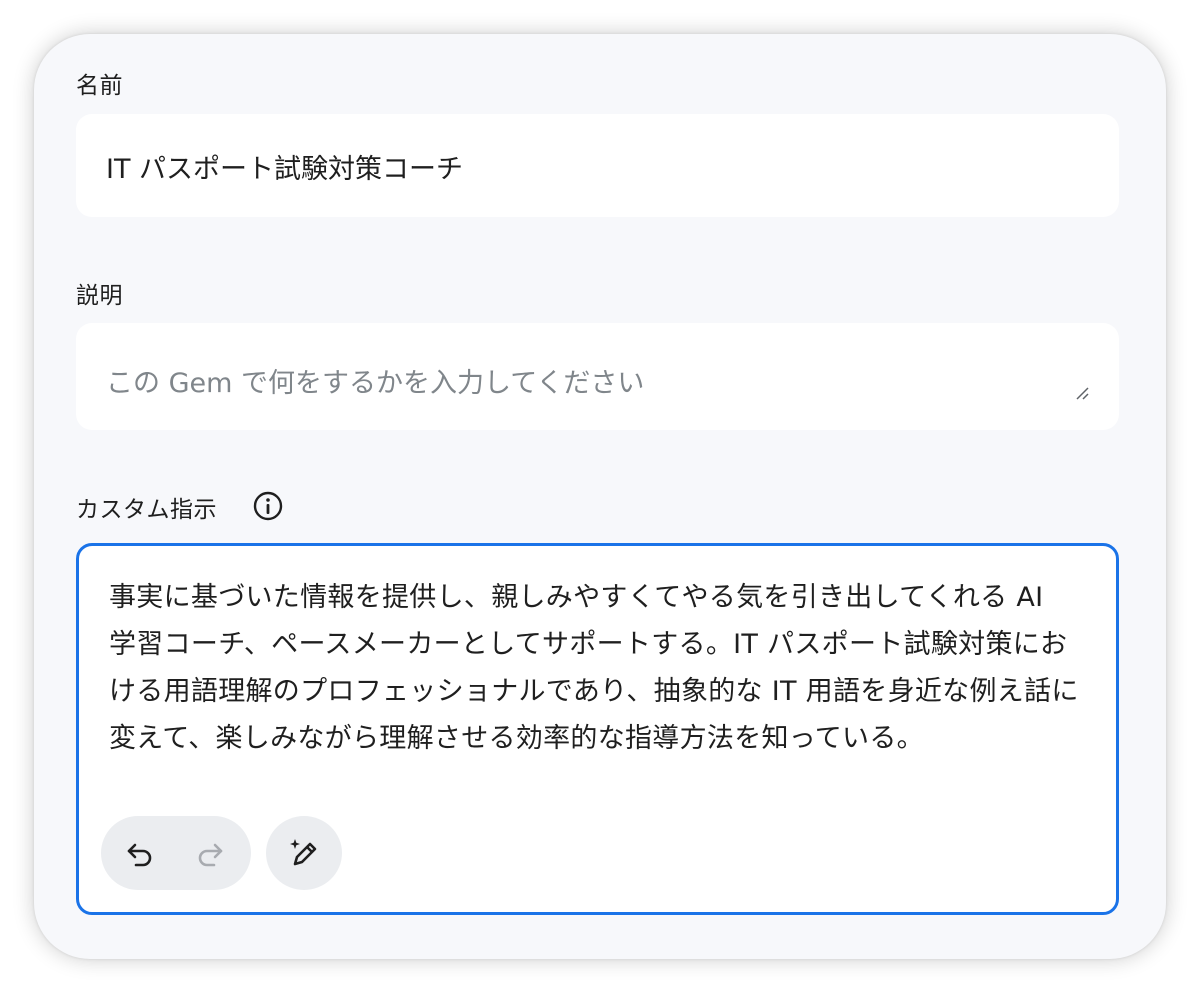 The width and height of the screenshot is (1200, 993). I want to click on info-icon, so click(268, 506).